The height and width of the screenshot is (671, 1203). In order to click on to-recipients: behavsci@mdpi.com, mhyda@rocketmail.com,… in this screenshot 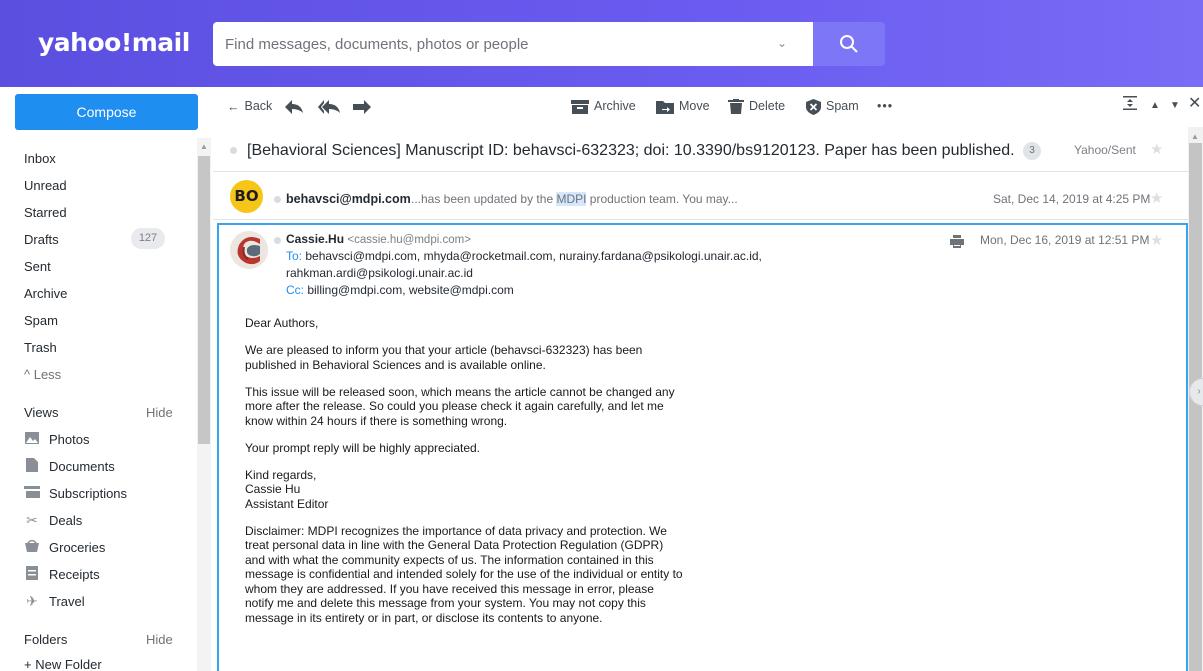, I will do `click(533, 256)`.